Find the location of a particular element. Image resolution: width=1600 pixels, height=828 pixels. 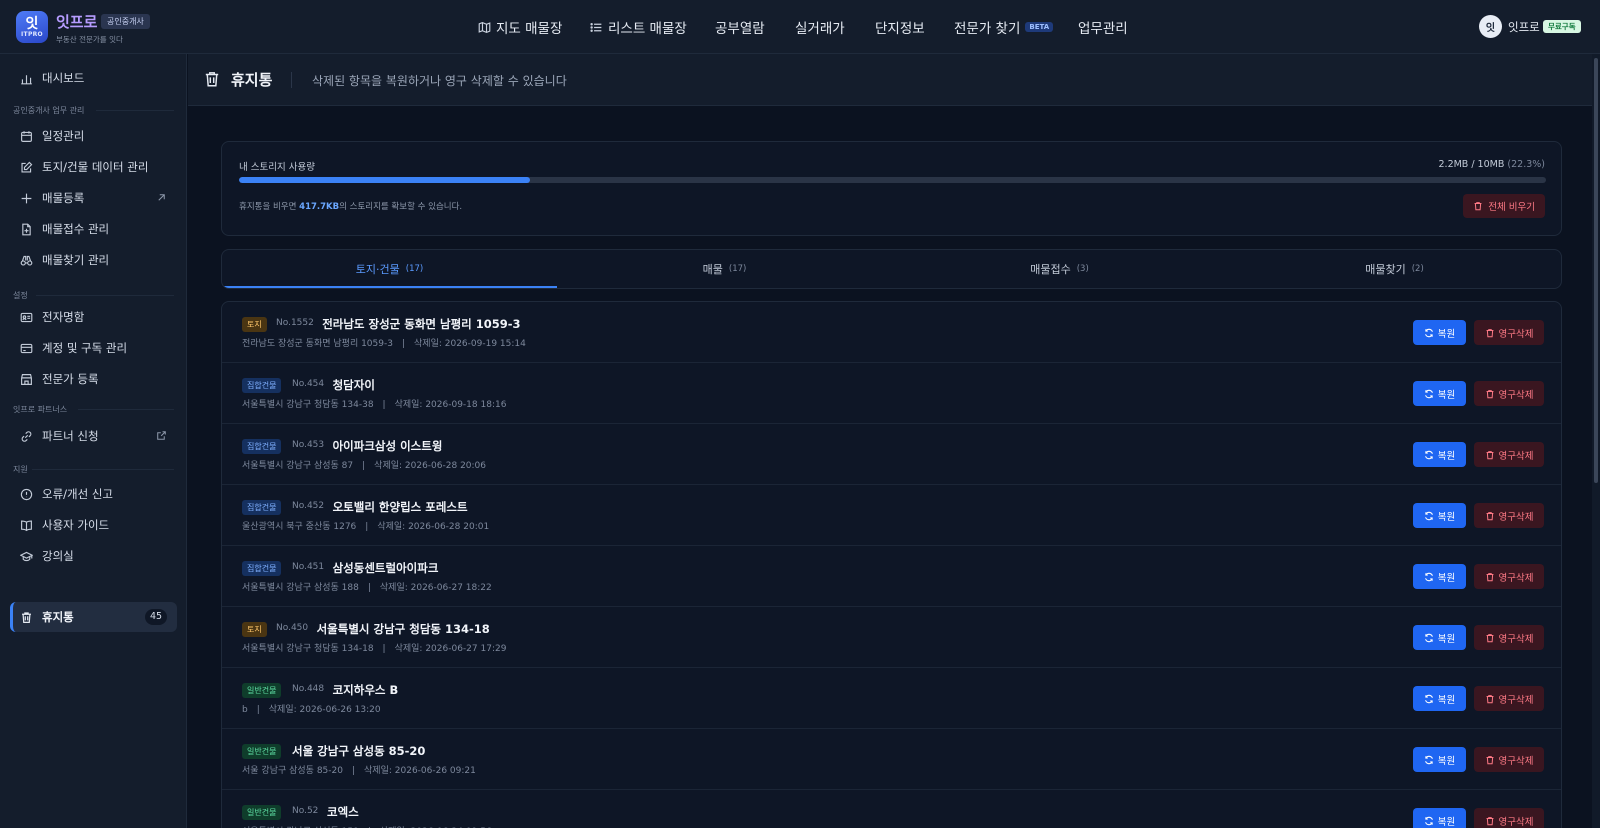

scrollbar-thumb is located at coordinates (1596, 270).